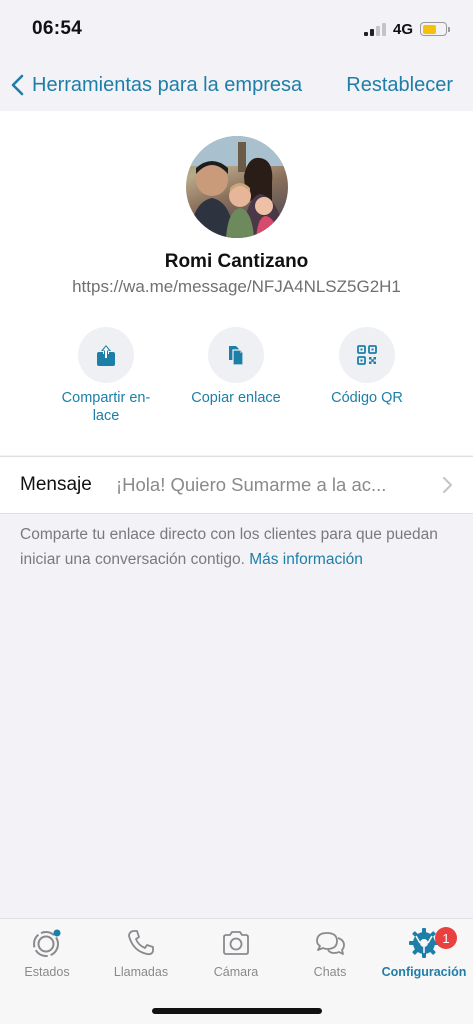  I want to click on qr-code-button: Código QR, so click(367, 367).